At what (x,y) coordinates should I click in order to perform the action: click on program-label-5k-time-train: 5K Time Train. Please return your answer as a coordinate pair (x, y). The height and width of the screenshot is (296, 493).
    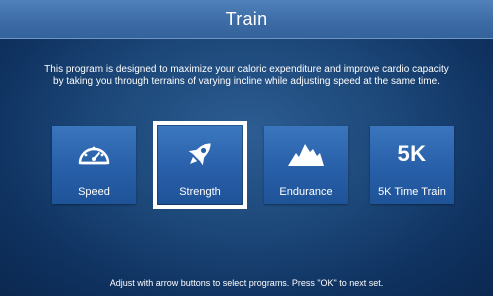
    Looking at the image, I should click on (412, 192).